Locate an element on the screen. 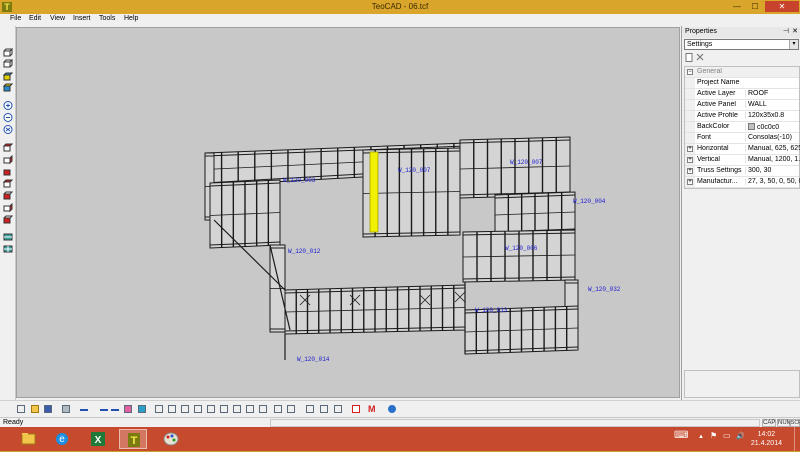  flag-icon: ⚑ is located at coordinates (713, 435).